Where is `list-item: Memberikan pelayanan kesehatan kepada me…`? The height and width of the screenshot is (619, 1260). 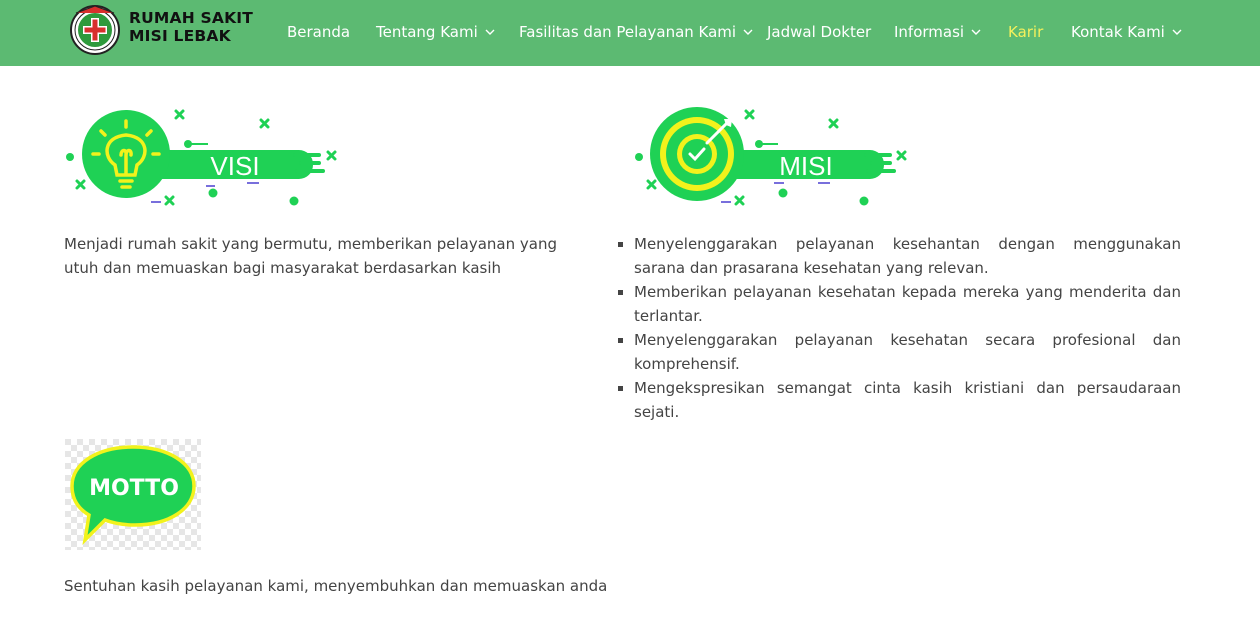 list-item: Memberikan pelayanan kesehatan kepada me… is located at coordinates (898, 304).